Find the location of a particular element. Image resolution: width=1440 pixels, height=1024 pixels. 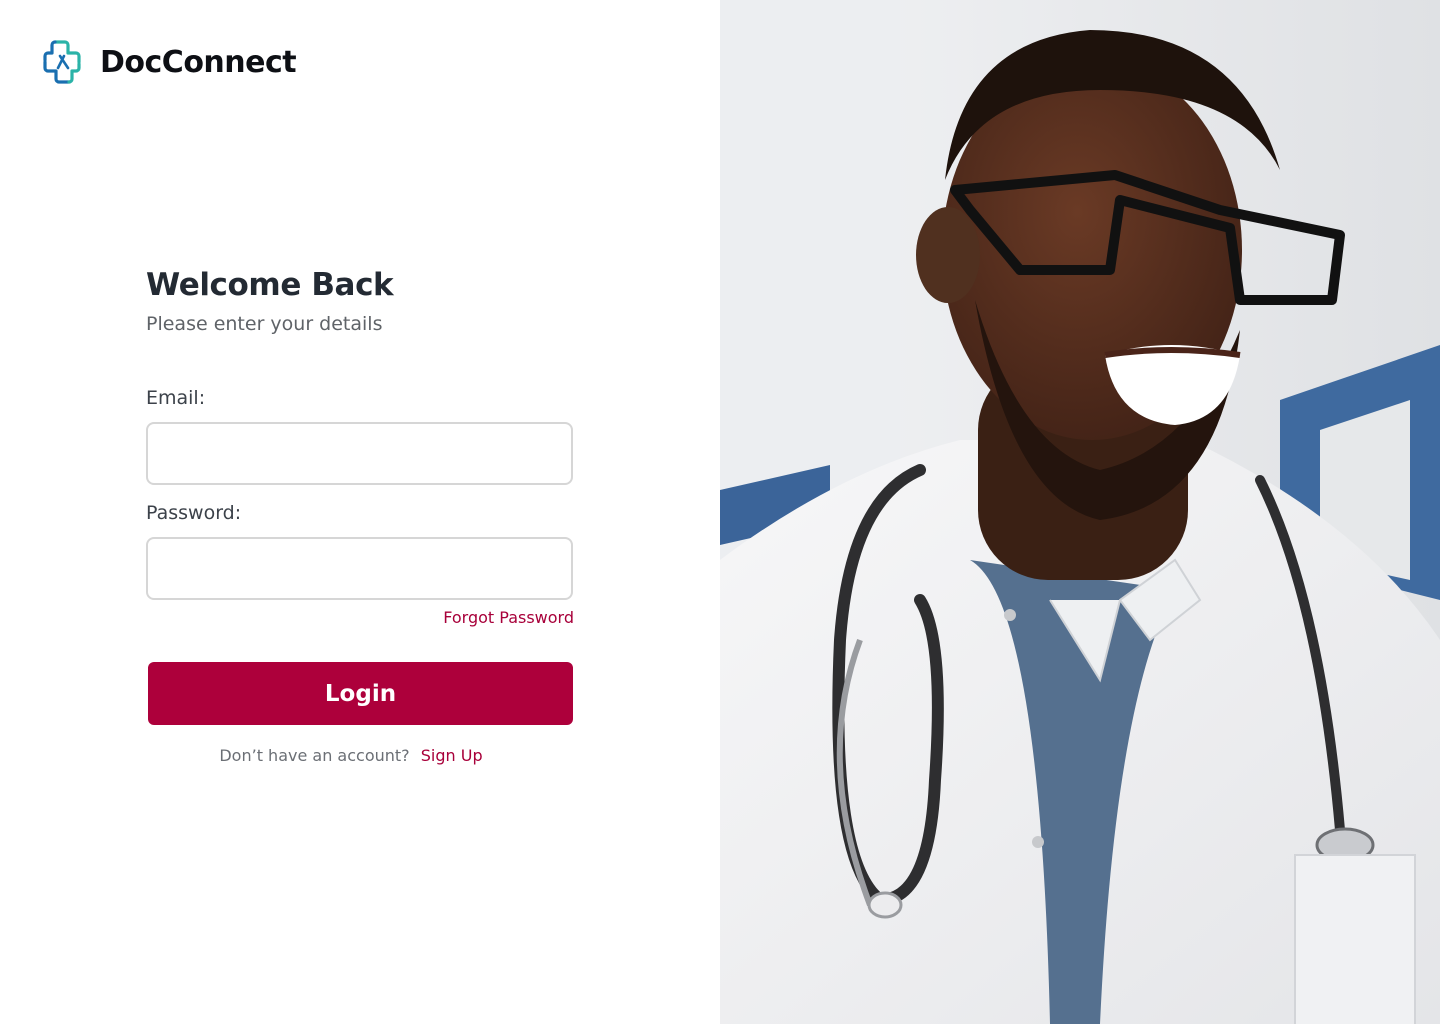

forgot-password-row: Forgot Password is located at coordinates (360, 618).